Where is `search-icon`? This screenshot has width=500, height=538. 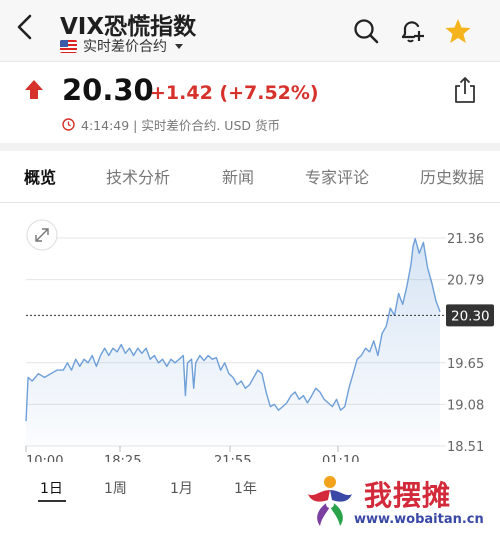
search-icon is located at coordinates (366, 31).